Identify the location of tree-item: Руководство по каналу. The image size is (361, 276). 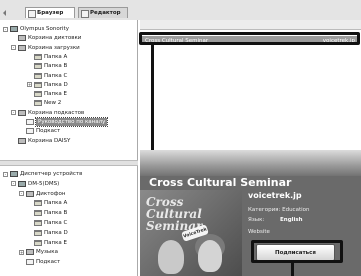
(64, 122).